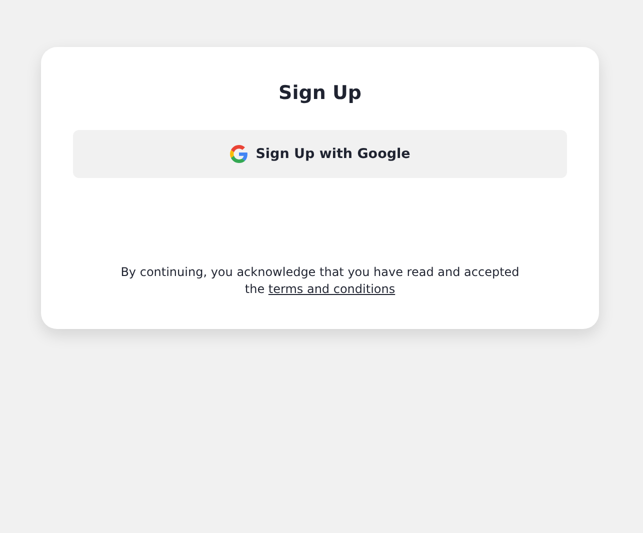 This screenshot has width=643, height=533. Describe the element at coordinates (320, 93) in the screenshot. I see `page-title: Sign Up` at that location.